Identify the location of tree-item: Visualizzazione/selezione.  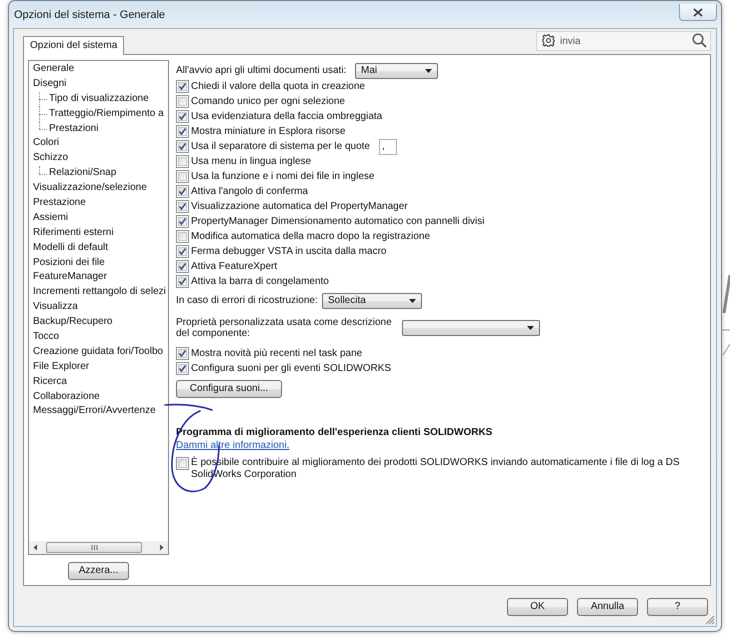
(100, 188).